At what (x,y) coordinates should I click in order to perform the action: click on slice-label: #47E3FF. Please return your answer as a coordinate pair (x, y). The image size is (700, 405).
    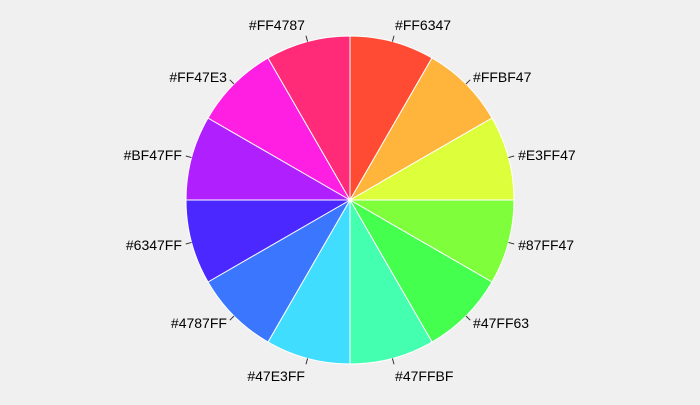
    Looking at the image, I should click on (276, 376).